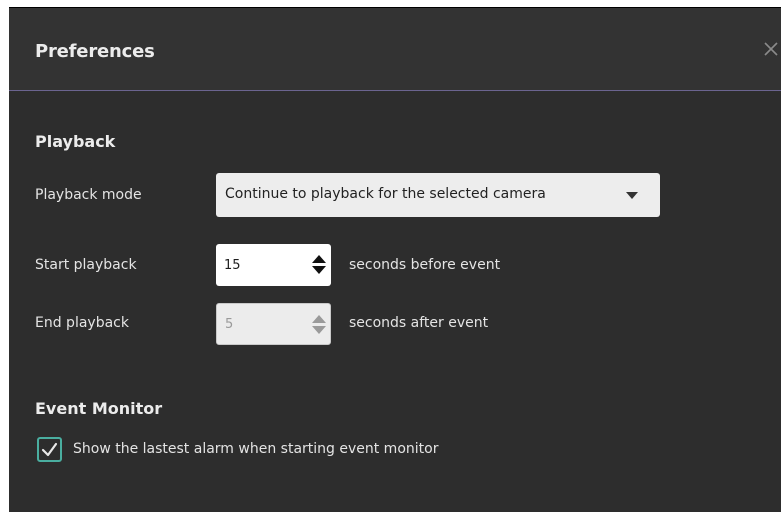 The image size is (781, 512). I want to click on end-playback-label: End playback, so click(82, 323).